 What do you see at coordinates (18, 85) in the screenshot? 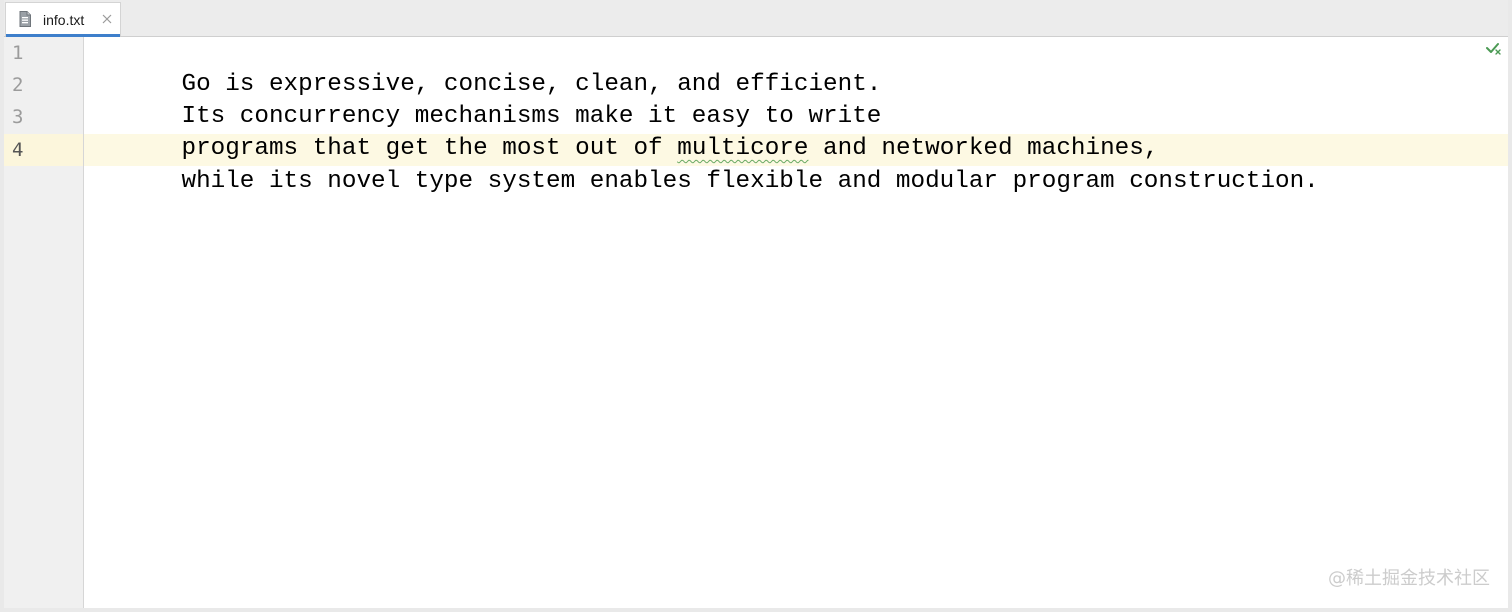
I see `line-number: 2` at bounding box center [18, 85].